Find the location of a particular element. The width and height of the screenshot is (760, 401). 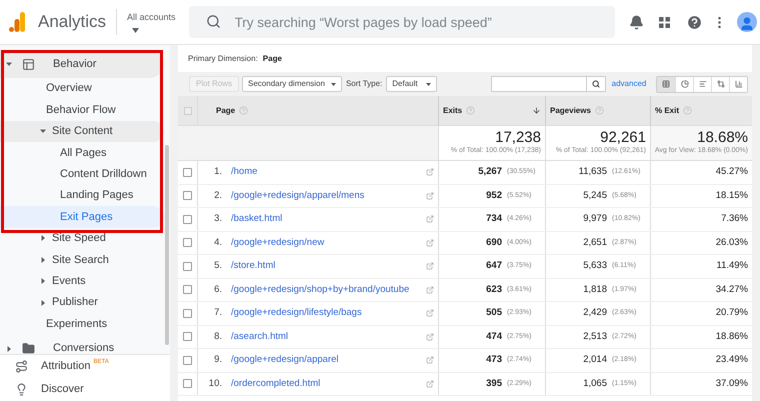

column-header: Pageviews is located at coordinates (597, 110).